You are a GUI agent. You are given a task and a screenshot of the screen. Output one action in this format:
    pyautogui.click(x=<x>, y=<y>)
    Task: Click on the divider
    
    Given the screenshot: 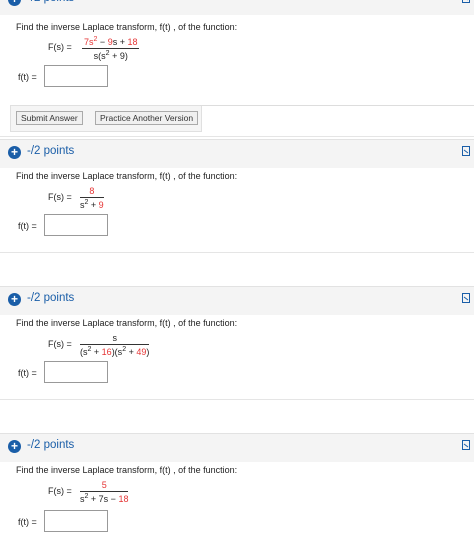 What is the action you would take?
    pyautogui.click(x=337, y=105)
    